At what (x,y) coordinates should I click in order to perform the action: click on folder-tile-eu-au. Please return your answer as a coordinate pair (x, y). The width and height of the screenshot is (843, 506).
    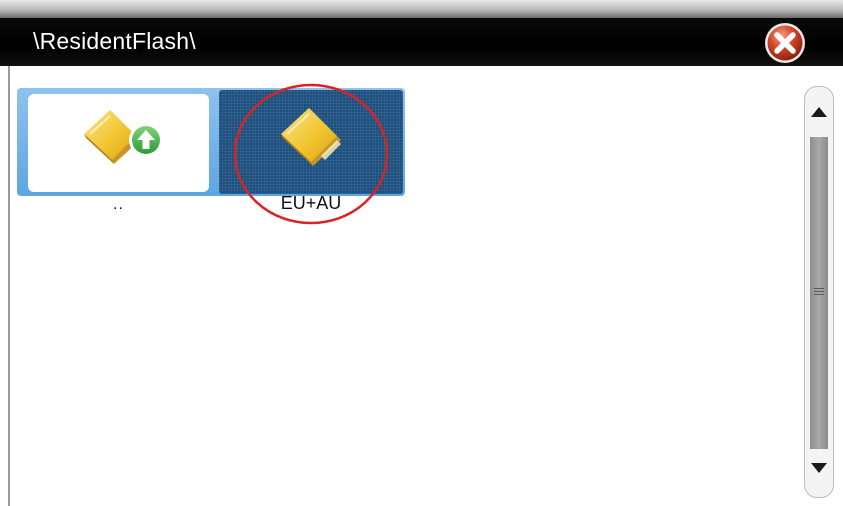
    Looking at the image, I should click on (311, 142).